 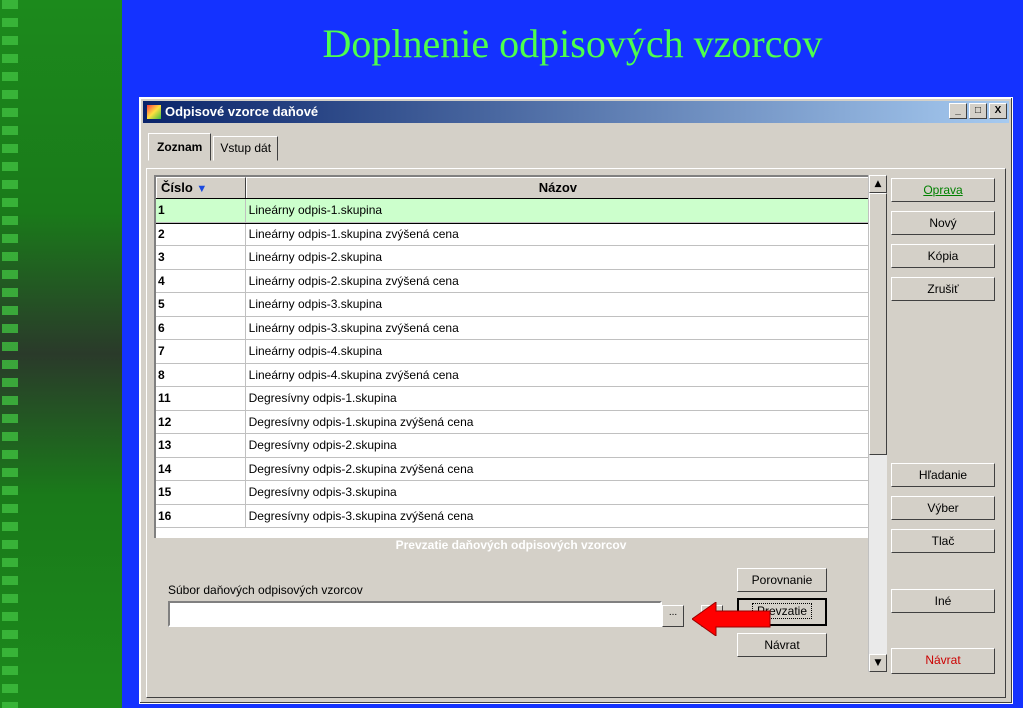 I want to click on slide-title: Doplnenie odpisových vzorcov, so click(x=572, y=43).